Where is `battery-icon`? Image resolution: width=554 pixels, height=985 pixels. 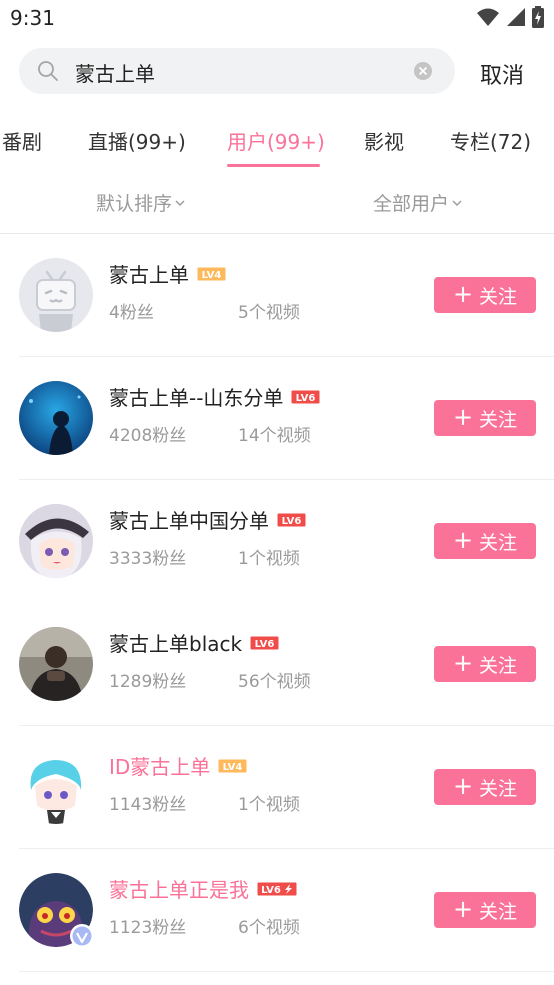
battery-icon is located at coordinates (538, 17).